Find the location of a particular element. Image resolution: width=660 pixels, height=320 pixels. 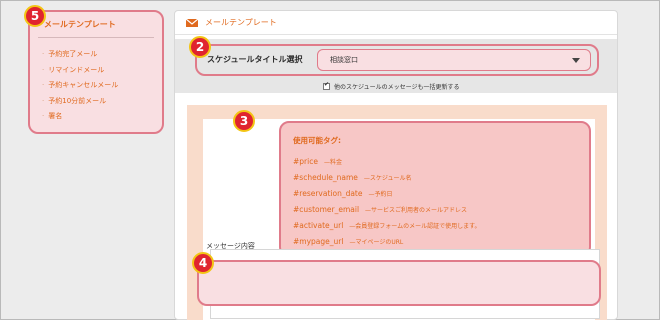

schedule-select-row: スケジュールタイトル選択 相談窓口 他のスケジュールのメッセージも一括更新する is located at coordinates (396, 66).